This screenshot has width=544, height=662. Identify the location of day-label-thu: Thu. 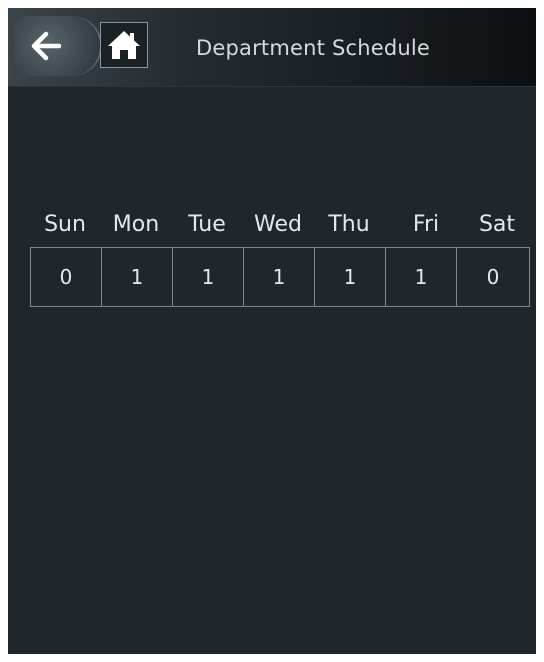
(349, 224).